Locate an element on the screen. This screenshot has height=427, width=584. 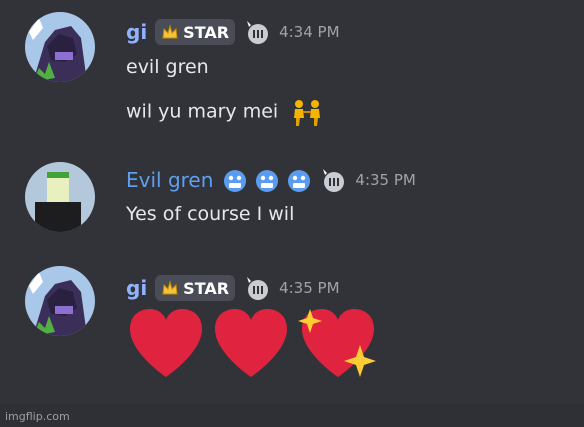
emoji-row is located at coordinates (254, 343).